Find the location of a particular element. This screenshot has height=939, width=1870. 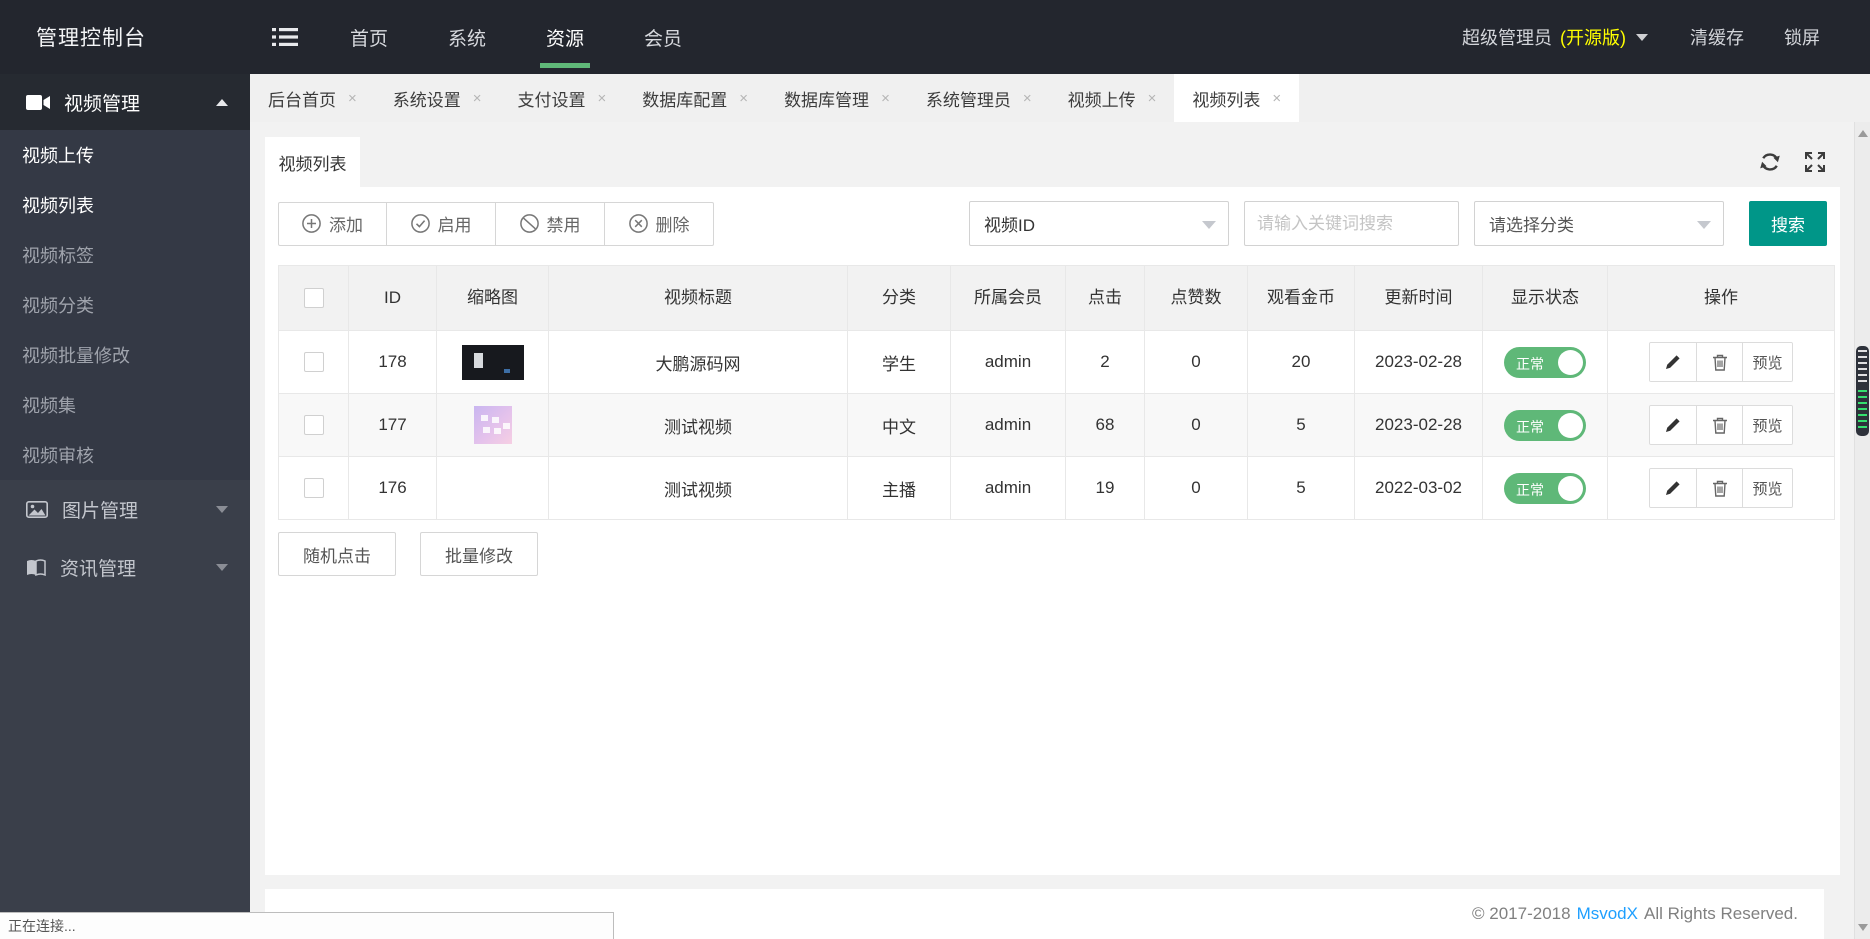

nav-item-resources: 资源 is located at coordinates (565, 37).